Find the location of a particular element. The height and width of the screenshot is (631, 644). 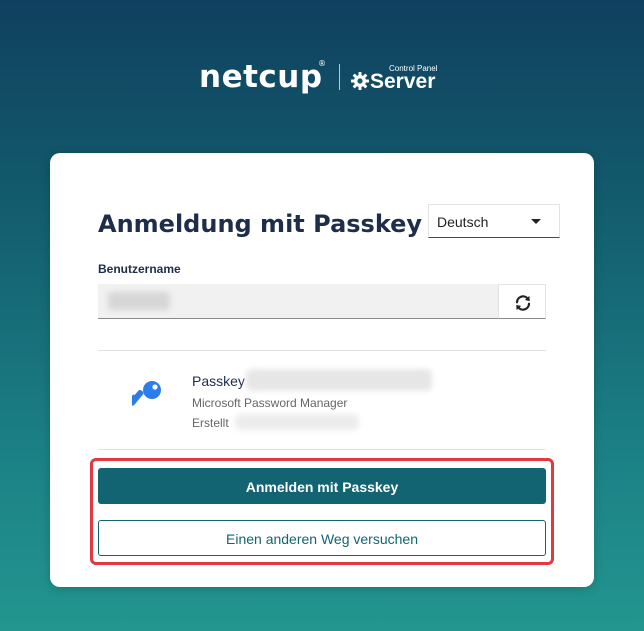

logo: netcup ® Control Panel Server is located at coordinates (322, 78).